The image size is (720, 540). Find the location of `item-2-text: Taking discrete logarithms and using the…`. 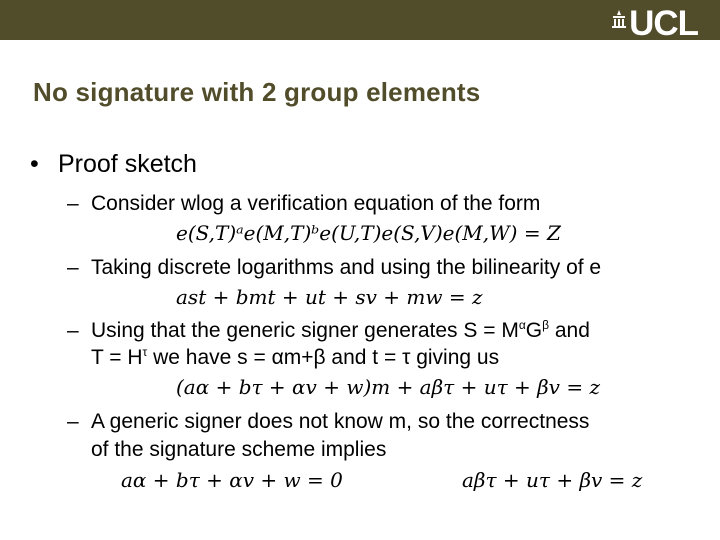

item-2-text: Taking discrete logarithms and using the… is located at coordinates (346, 267).